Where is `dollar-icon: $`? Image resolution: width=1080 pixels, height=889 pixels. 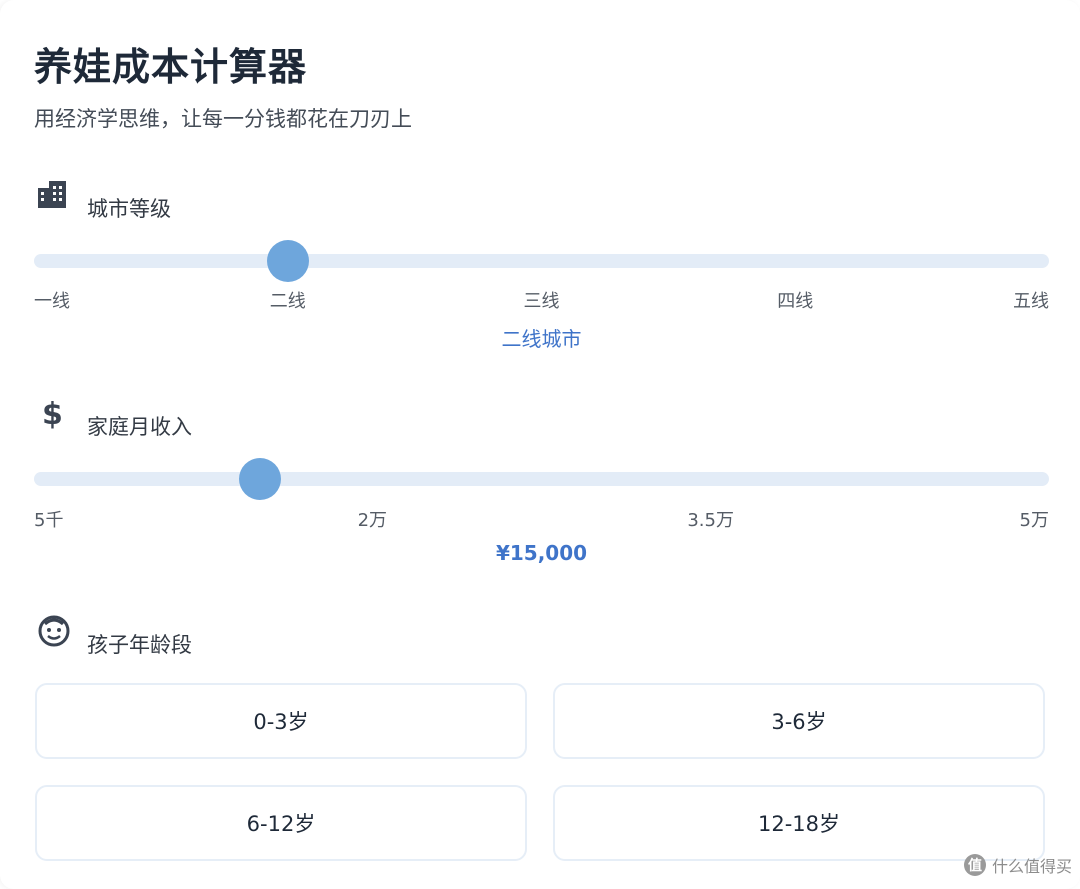
dollar-icon: $ is located at coordinates (52, 415).